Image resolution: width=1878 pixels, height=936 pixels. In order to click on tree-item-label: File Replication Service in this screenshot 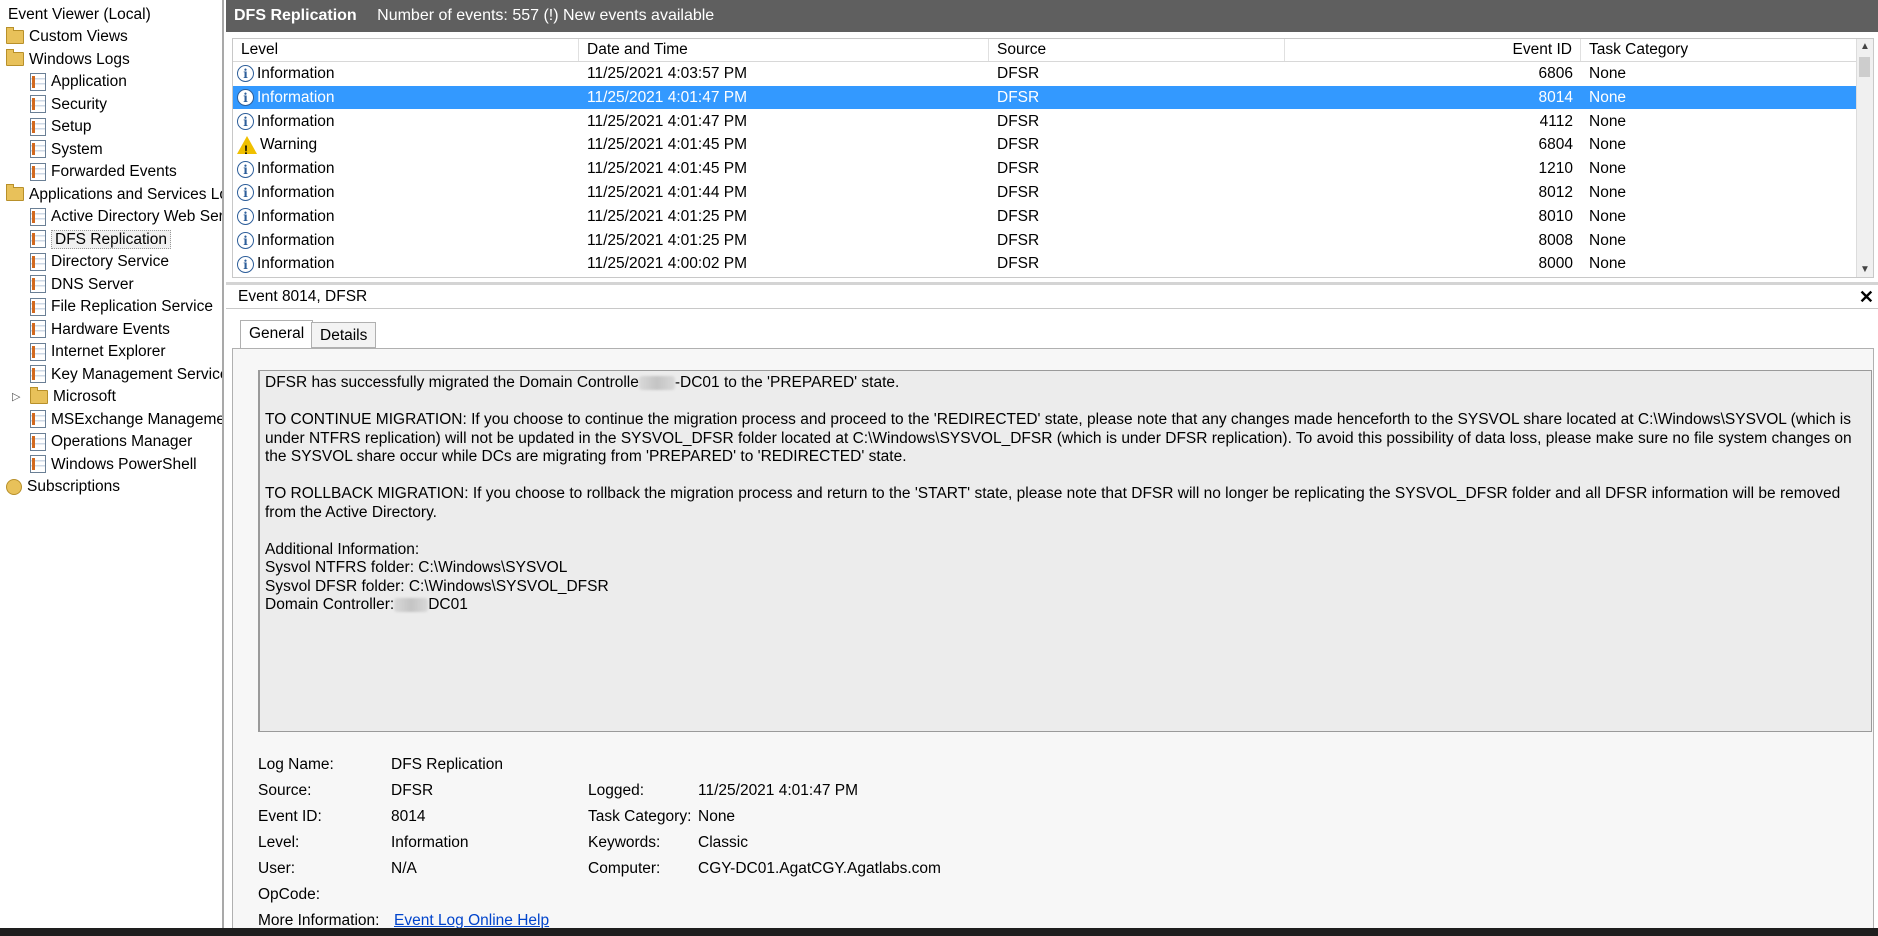, I will do `click(132, 306)`.